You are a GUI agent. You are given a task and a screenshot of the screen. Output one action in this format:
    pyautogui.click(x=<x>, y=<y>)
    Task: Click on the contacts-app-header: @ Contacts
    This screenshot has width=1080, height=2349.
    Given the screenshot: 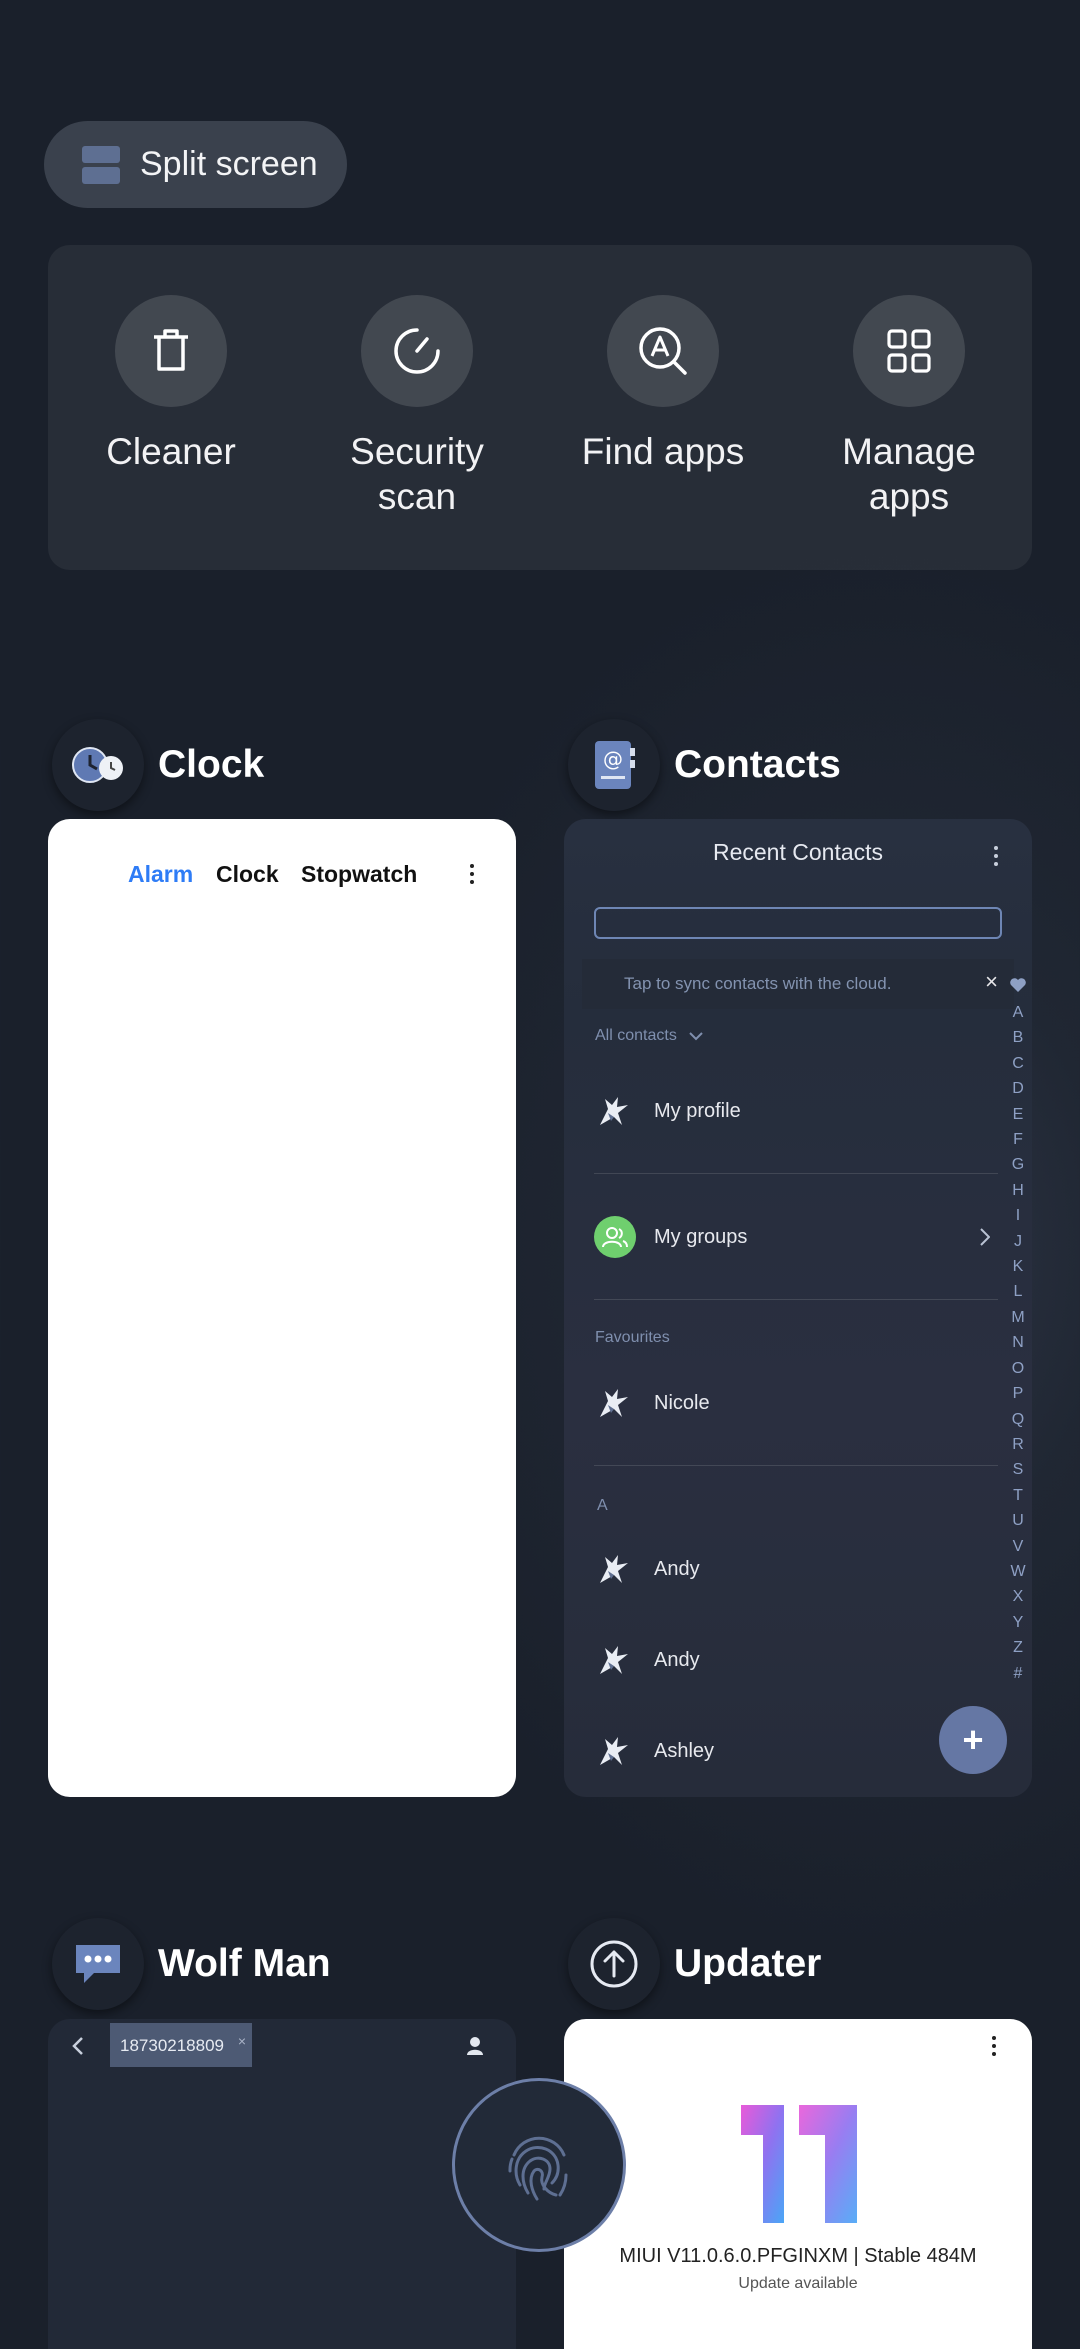 What is the action you would take?
    pyautogui.click(x=704, y=765)
    